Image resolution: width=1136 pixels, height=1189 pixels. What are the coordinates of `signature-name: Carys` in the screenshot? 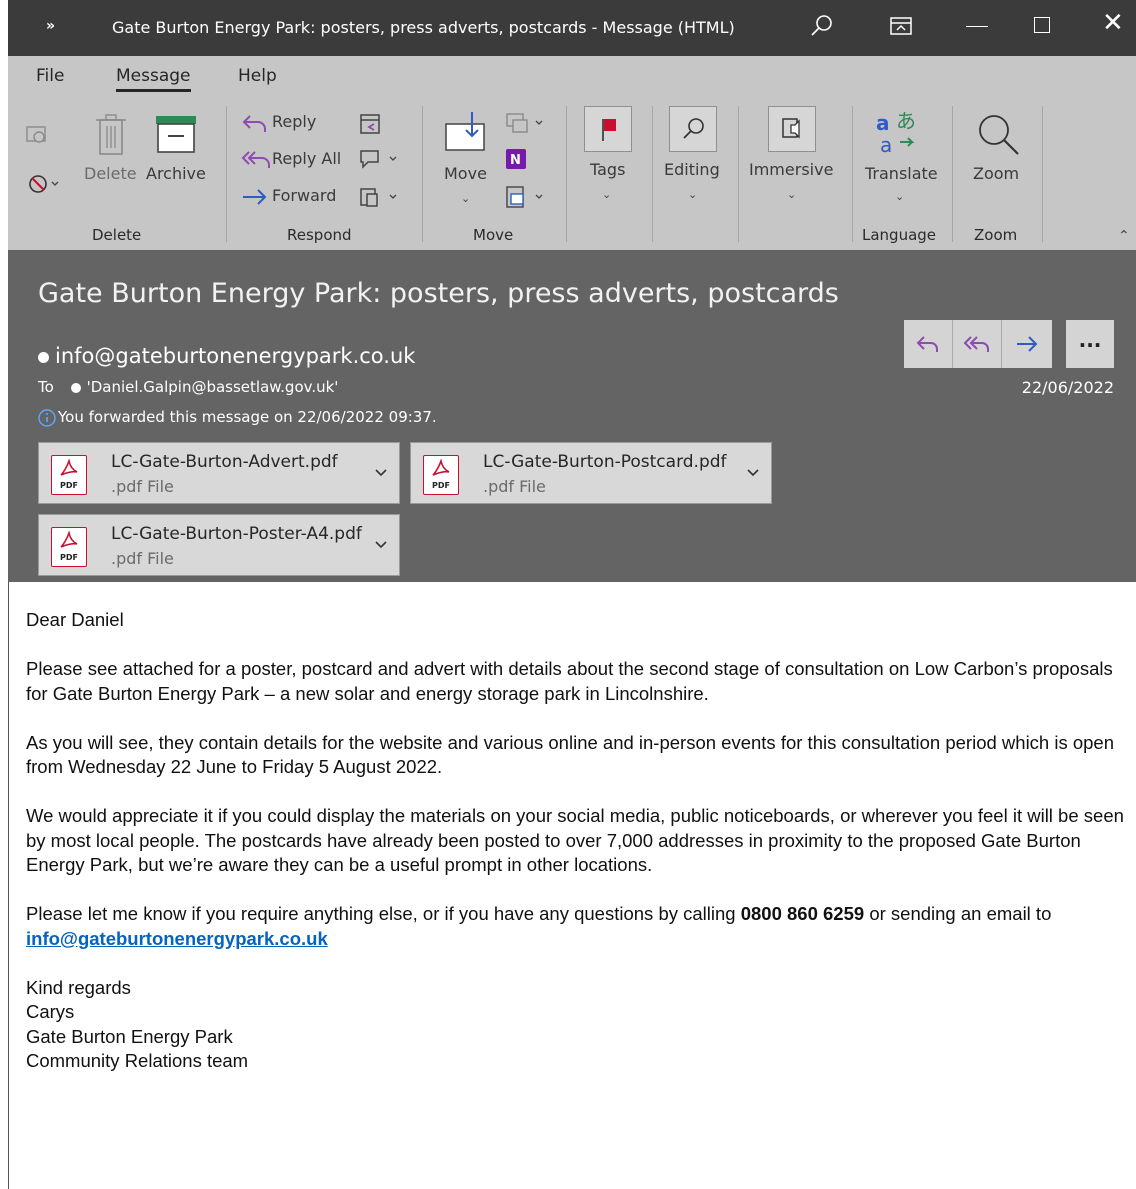 It's located at (50, 1011).